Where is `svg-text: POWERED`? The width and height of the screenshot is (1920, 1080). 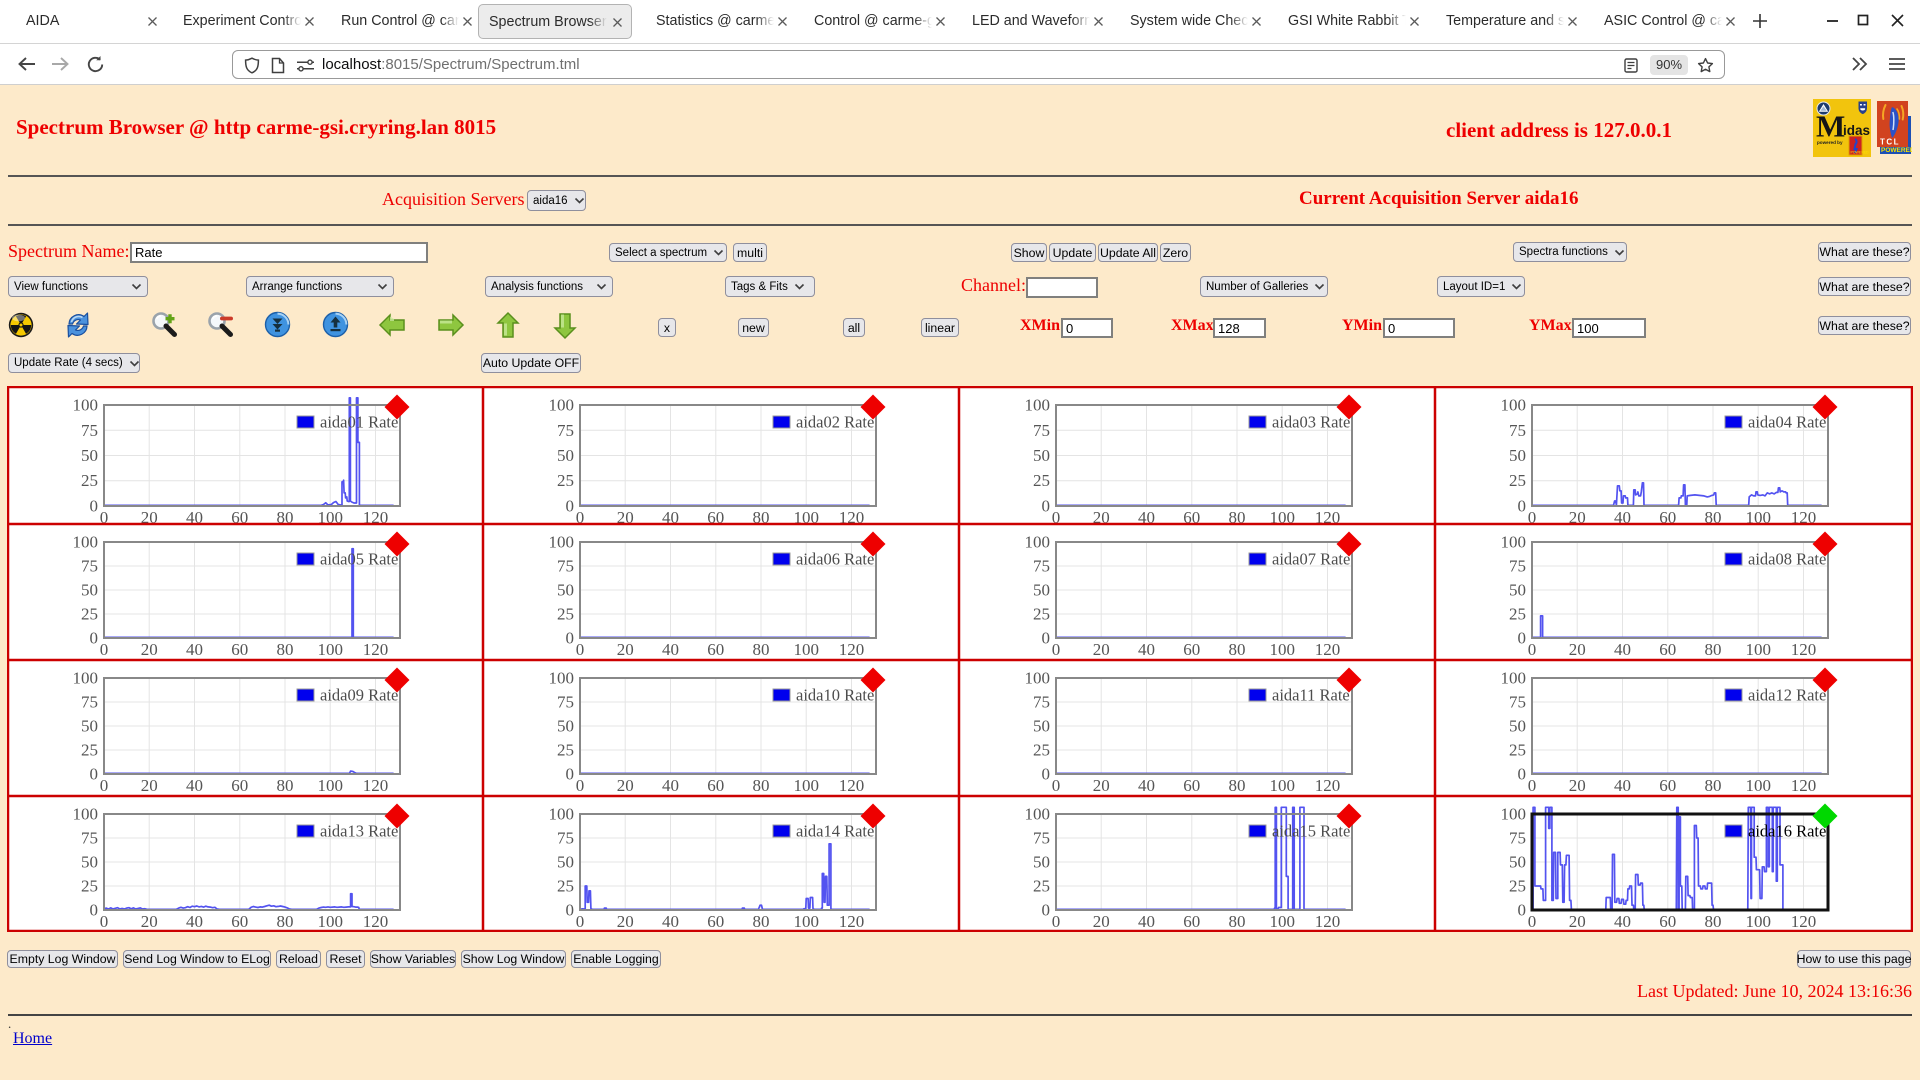
svg-text: POWERED is located at coordinates (1896, 150).